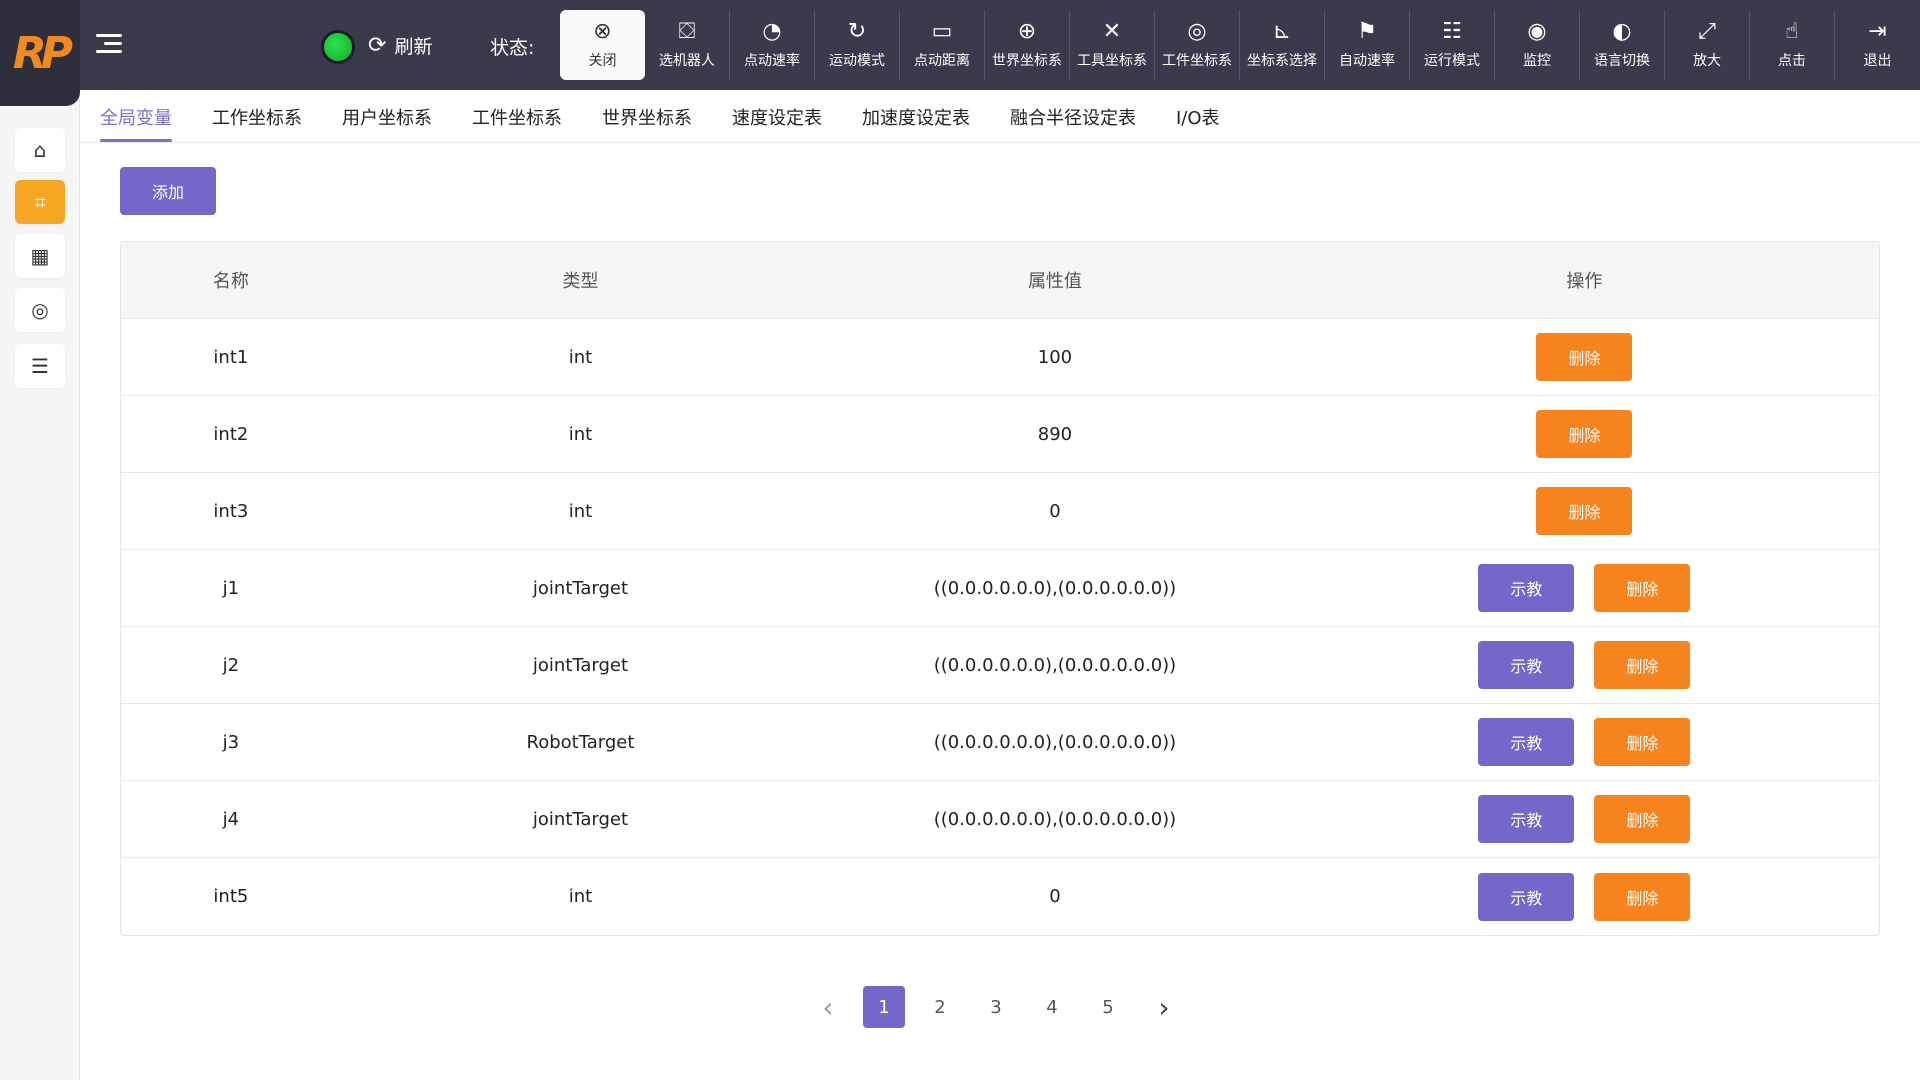  Describe the element at coordinates (647, 123) in the screenshot. I see `tab-world-frame: 世界坐标系` at that location.